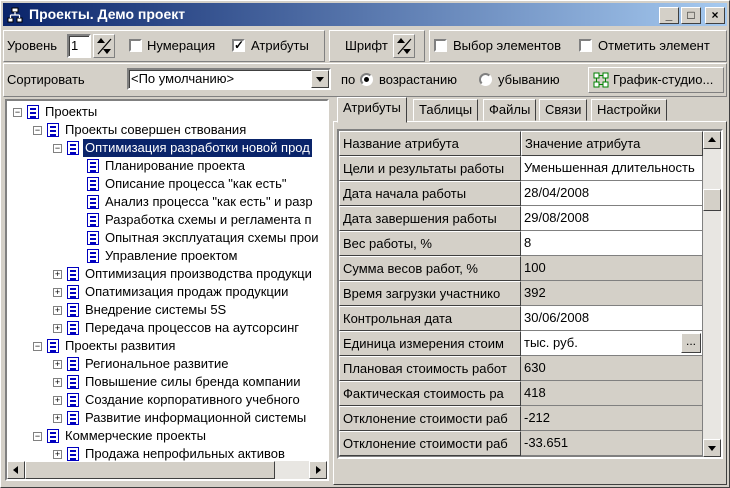  Describe the element at coordinates (669, 15) in the screenshot. I see `minimize-button: _` at that location.